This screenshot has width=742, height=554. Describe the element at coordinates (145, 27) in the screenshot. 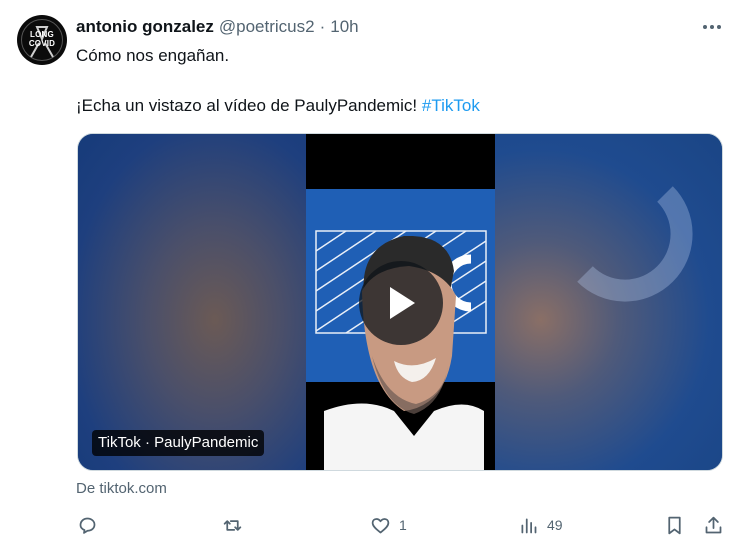

I see `author-name: antonio gonzalez` at that location.